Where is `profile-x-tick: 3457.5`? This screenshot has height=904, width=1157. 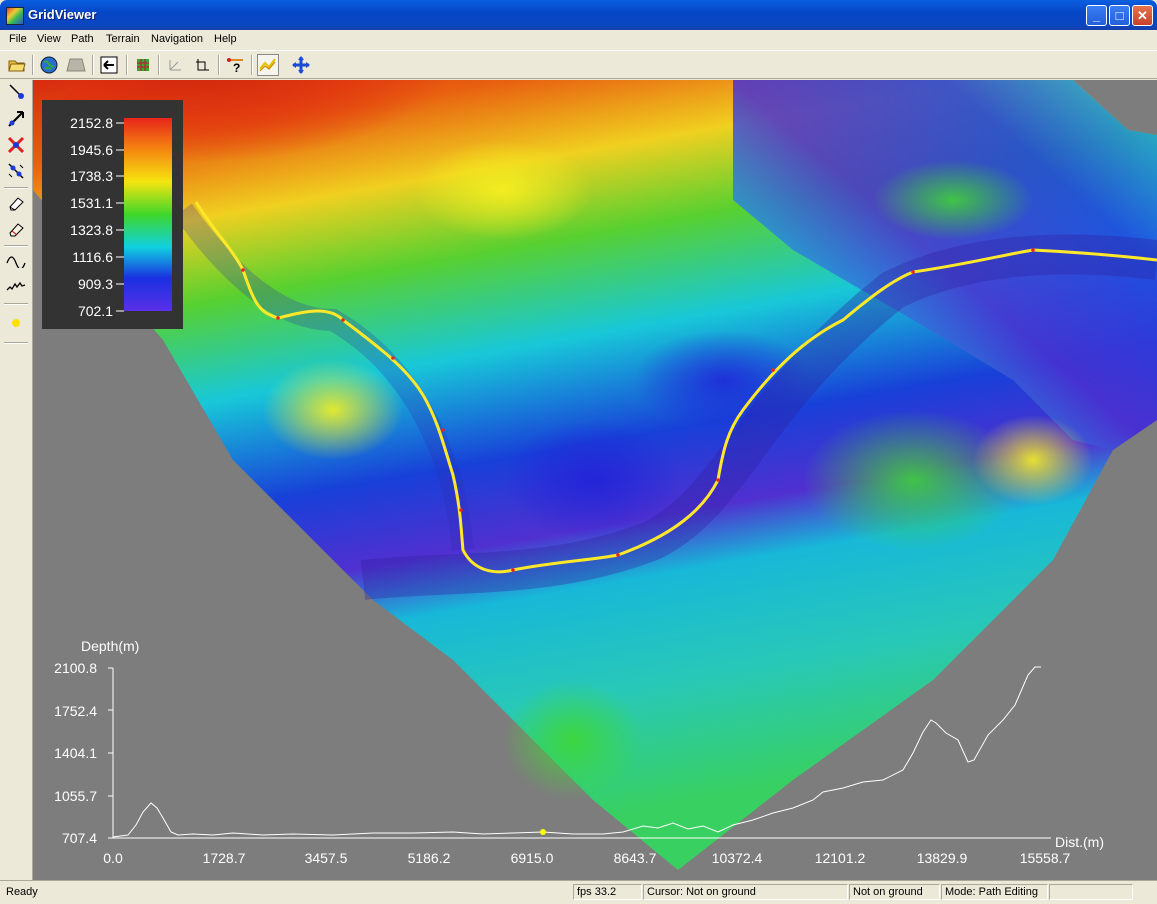 profile-x-tick: 3457.5 is located at coordinates (326, 858).